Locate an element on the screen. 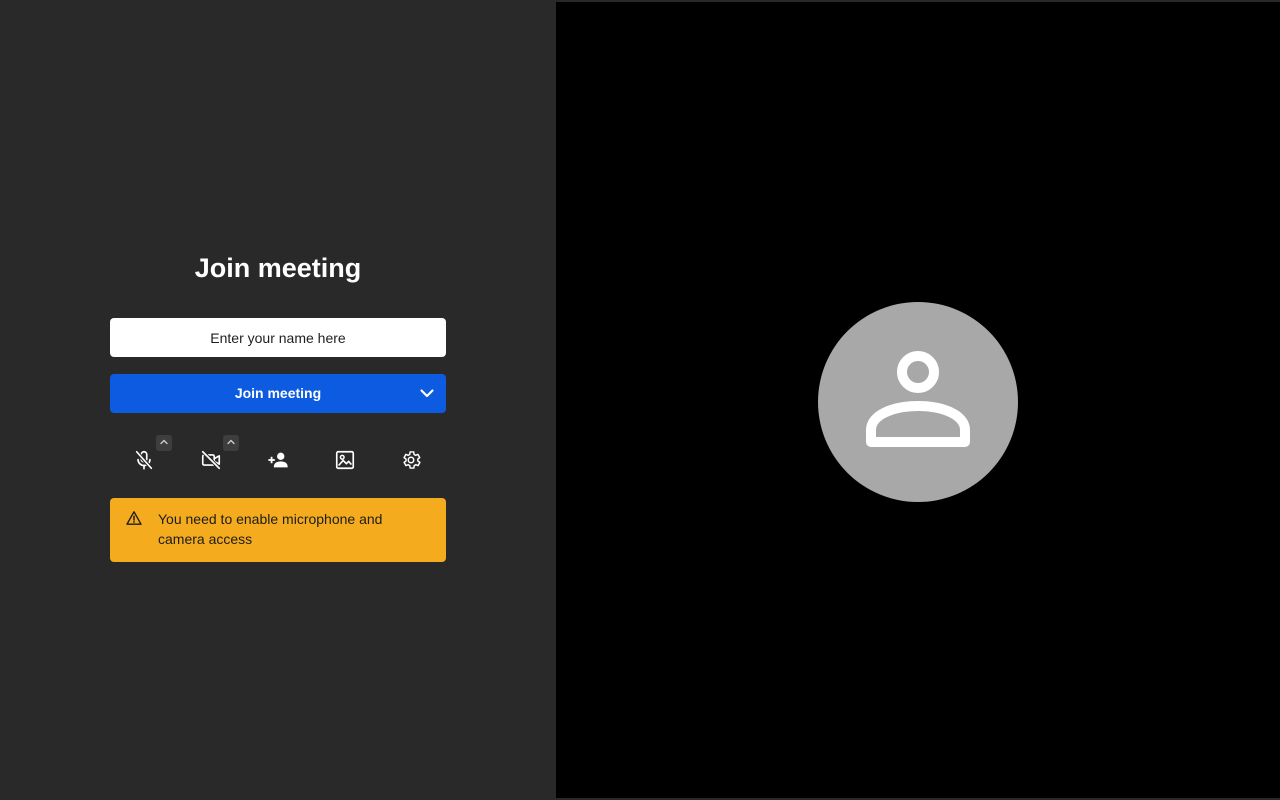 This screenshot has height=800, width=1280. camera-button is located at coordinates (211, 462).